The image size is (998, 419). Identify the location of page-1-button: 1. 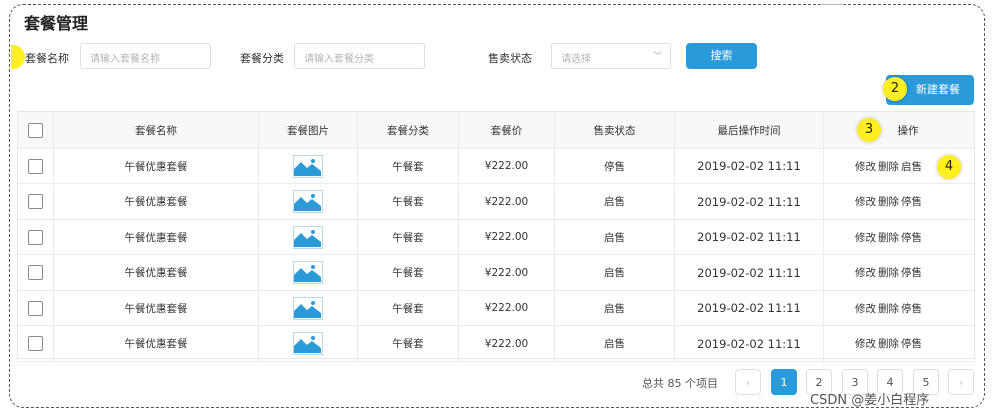
(784, 382).